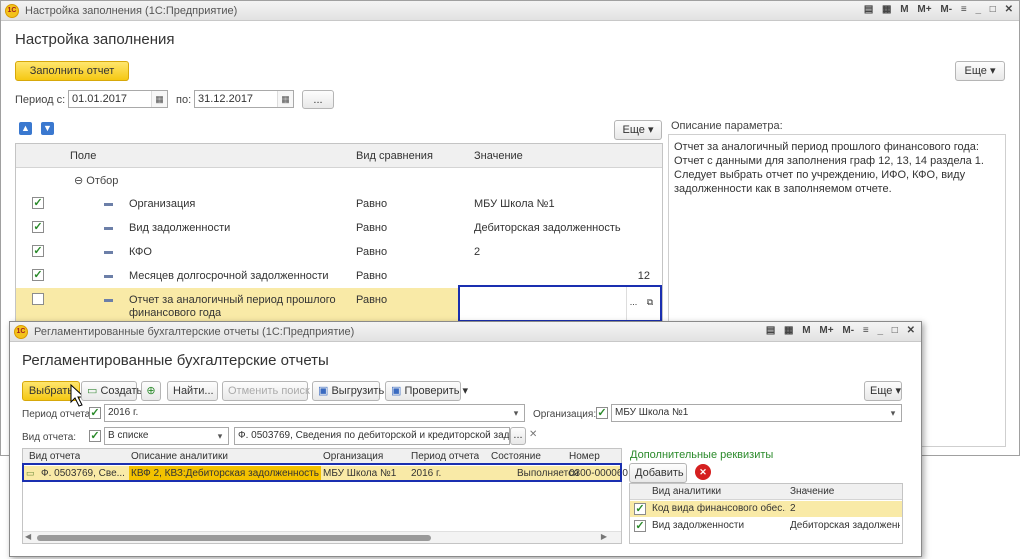 The width and height of the screenshot is (1024, 559). Describe the element at coordinates (604, 536) in the screenshot. I see `scroll-right-icon: ▶` at that location.